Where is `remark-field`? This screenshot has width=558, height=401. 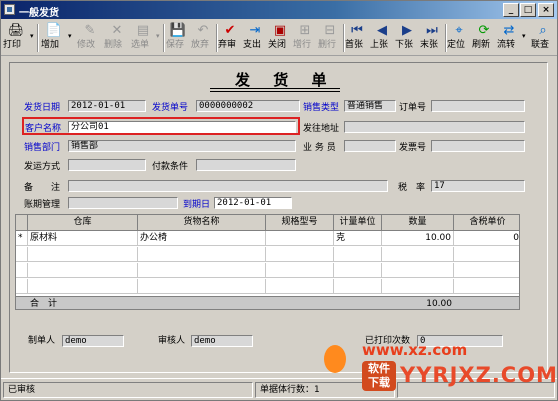 remark-field is located at coordinates (228, 186).